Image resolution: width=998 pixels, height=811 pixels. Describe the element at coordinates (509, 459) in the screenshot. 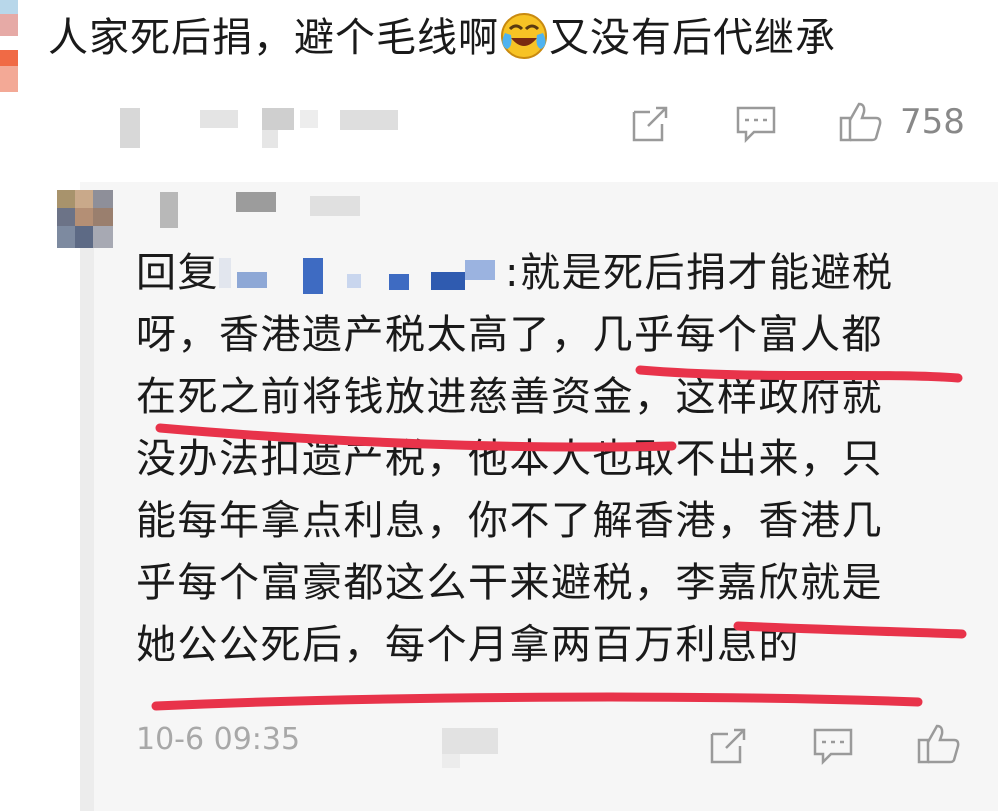

I see `reply-line: 没办法扣遗产税，他本人也取不出来，只` at that location.